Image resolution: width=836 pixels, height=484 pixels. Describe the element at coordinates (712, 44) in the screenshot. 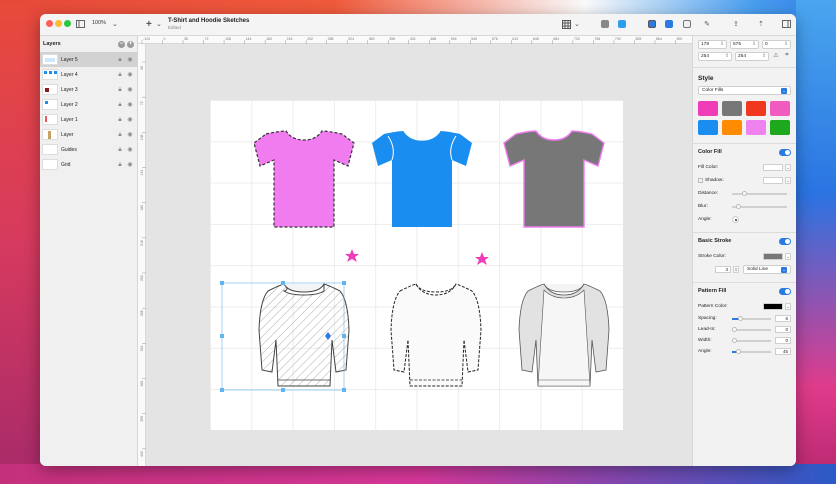

I see `x-position-field: 178 ⇕` at that location.